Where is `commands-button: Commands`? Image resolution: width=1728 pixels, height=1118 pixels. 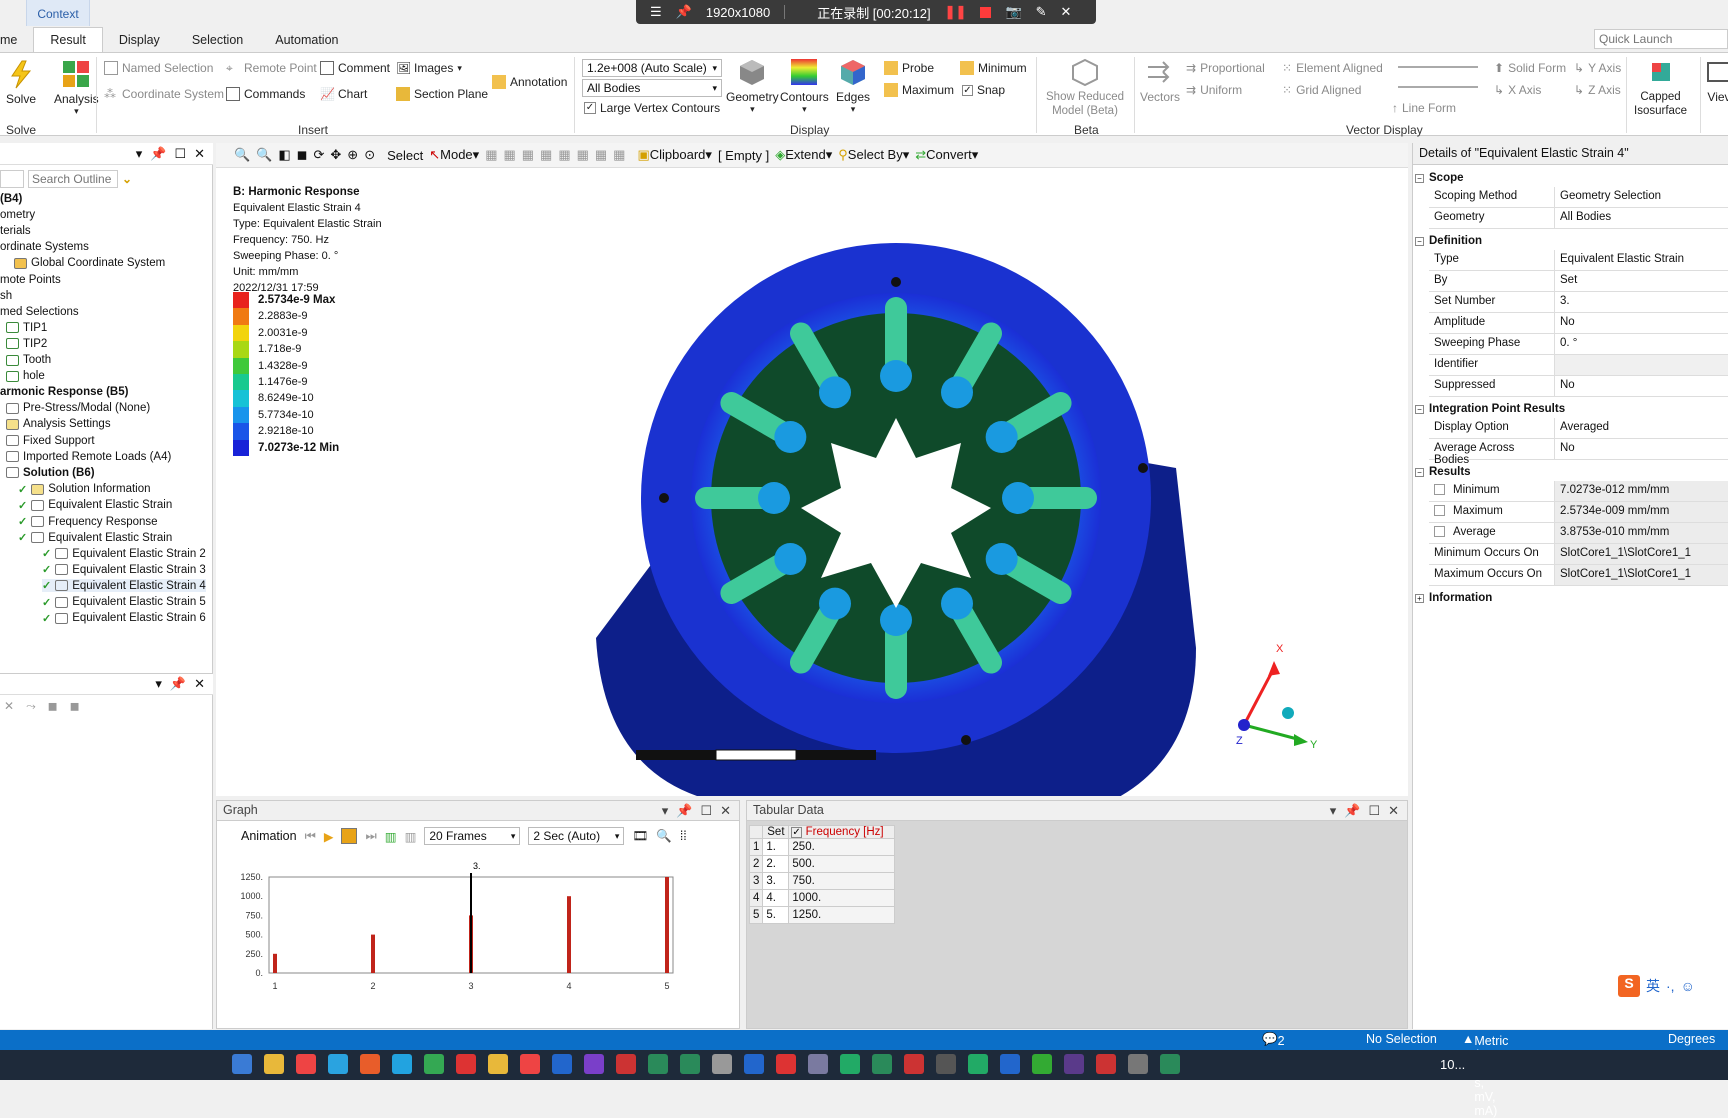
commands-button: Commands is located at coordinates (265, 94).